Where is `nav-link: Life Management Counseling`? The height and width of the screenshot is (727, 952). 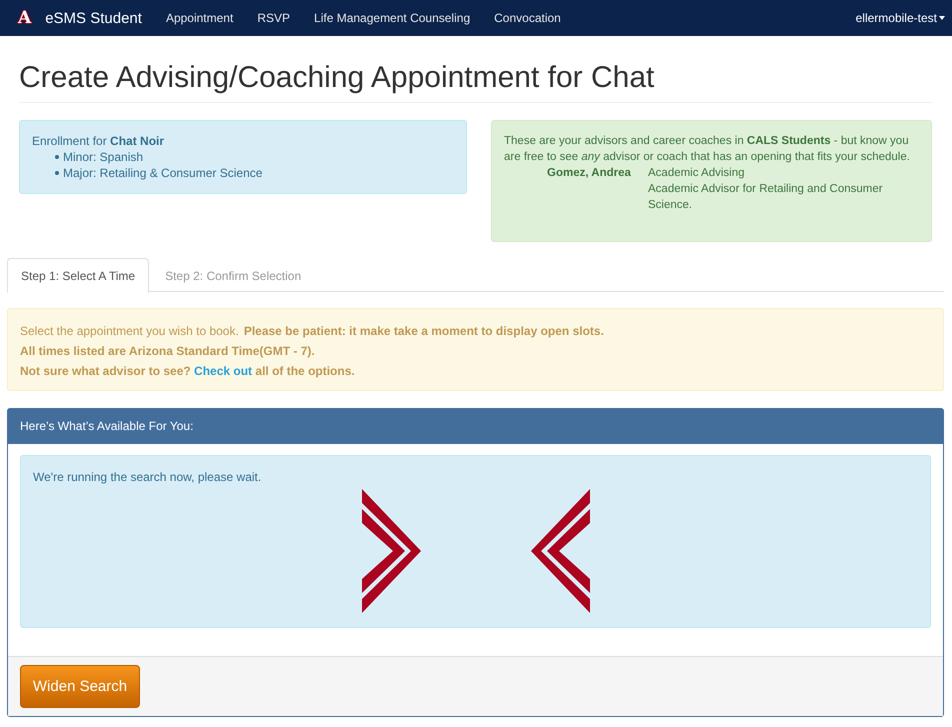
nav-link: Life Management Counseling is located at coordinates (392, 18).